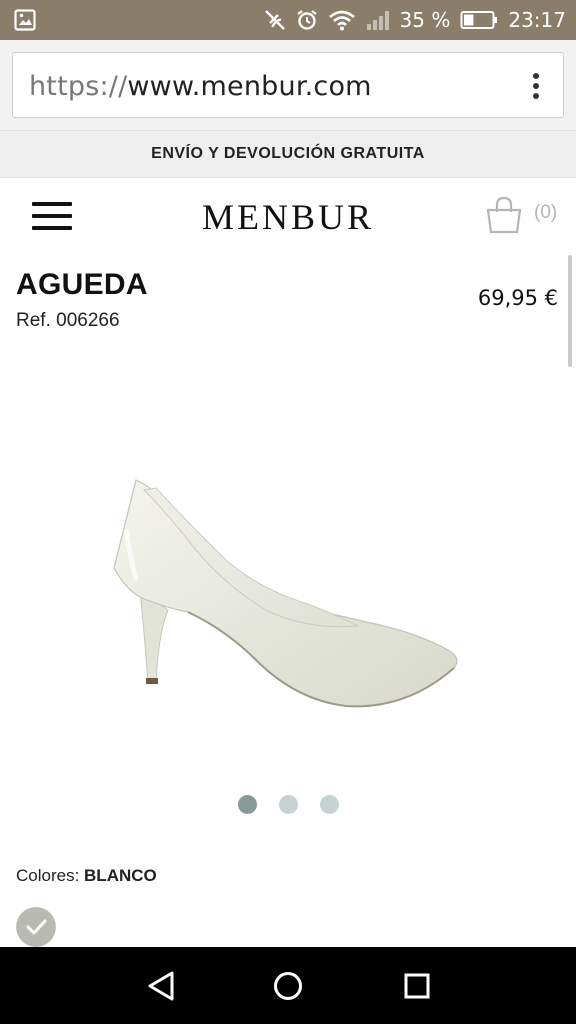 The image size is (576, 1024). Describe the element at coordinates (377, 20) in the screenshot. I see `signal-icon` at that location.